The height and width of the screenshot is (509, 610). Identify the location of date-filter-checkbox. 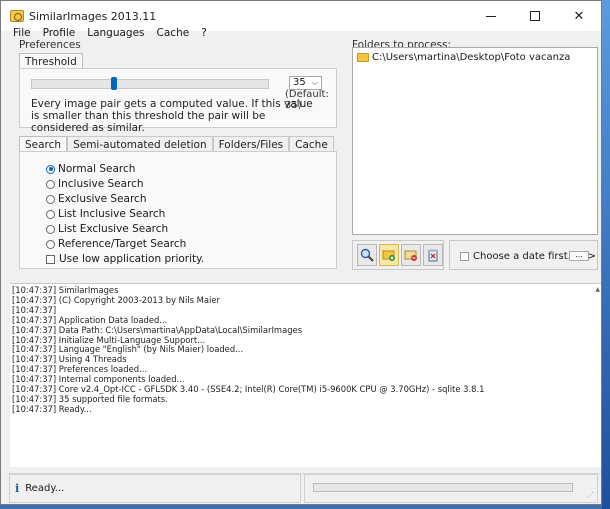
(464, 256).